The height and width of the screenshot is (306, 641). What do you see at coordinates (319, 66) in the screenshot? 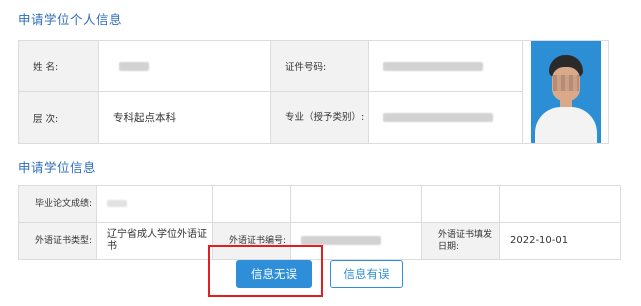
I see `id-number-label: 证件号码:` at bounding box center [319, 66].